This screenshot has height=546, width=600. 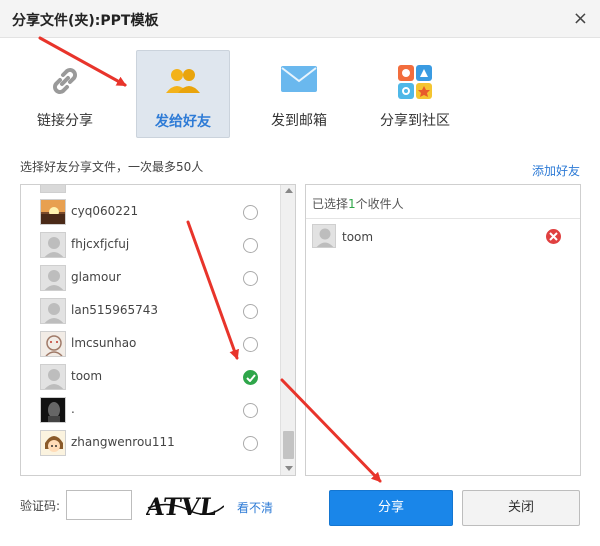 What do you see at coordinates (580, 18) in the screenshot?
I see `close-icon: ×` at bounding box center [580, 18].